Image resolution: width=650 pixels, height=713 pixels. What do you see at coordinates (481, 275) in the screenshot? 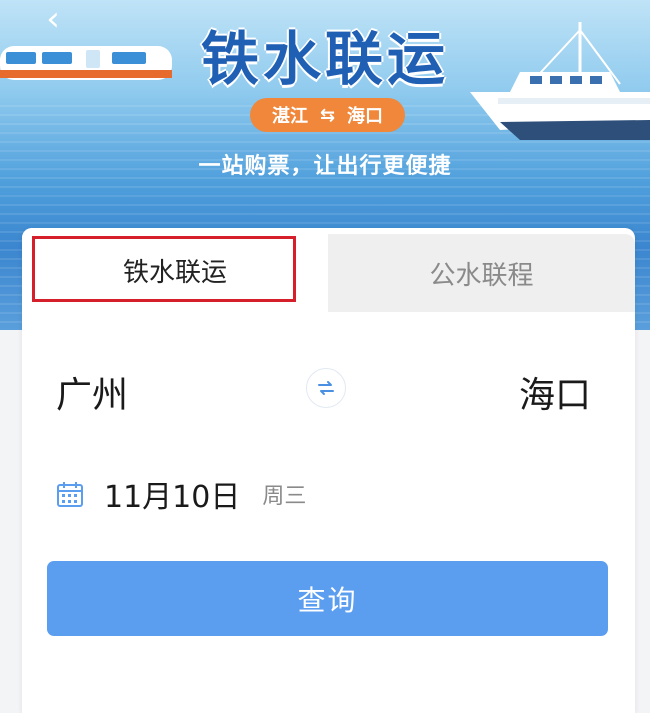
I see `tab-label: 公水联程` at bounding box center [481, 275].